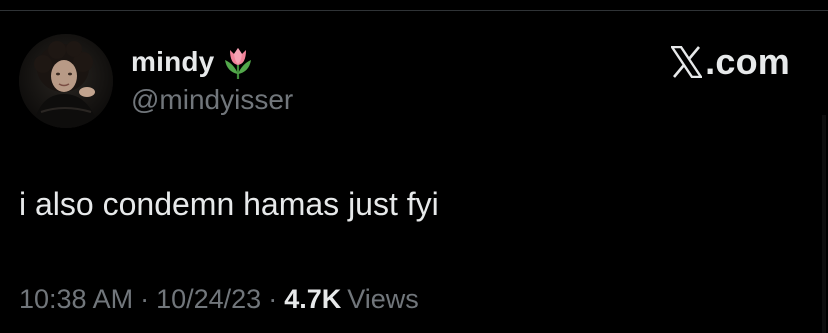 This screenshot has height=333, width=828. Describe the element at coordinates (312, 299) in the screenshot. I see `views-count: 4.7K` at that location.